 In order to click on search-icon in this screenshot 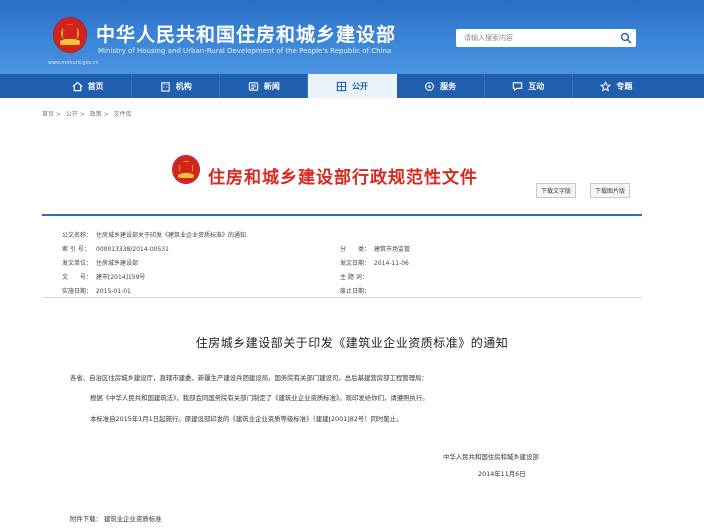, I will do `click(626, 38)`.